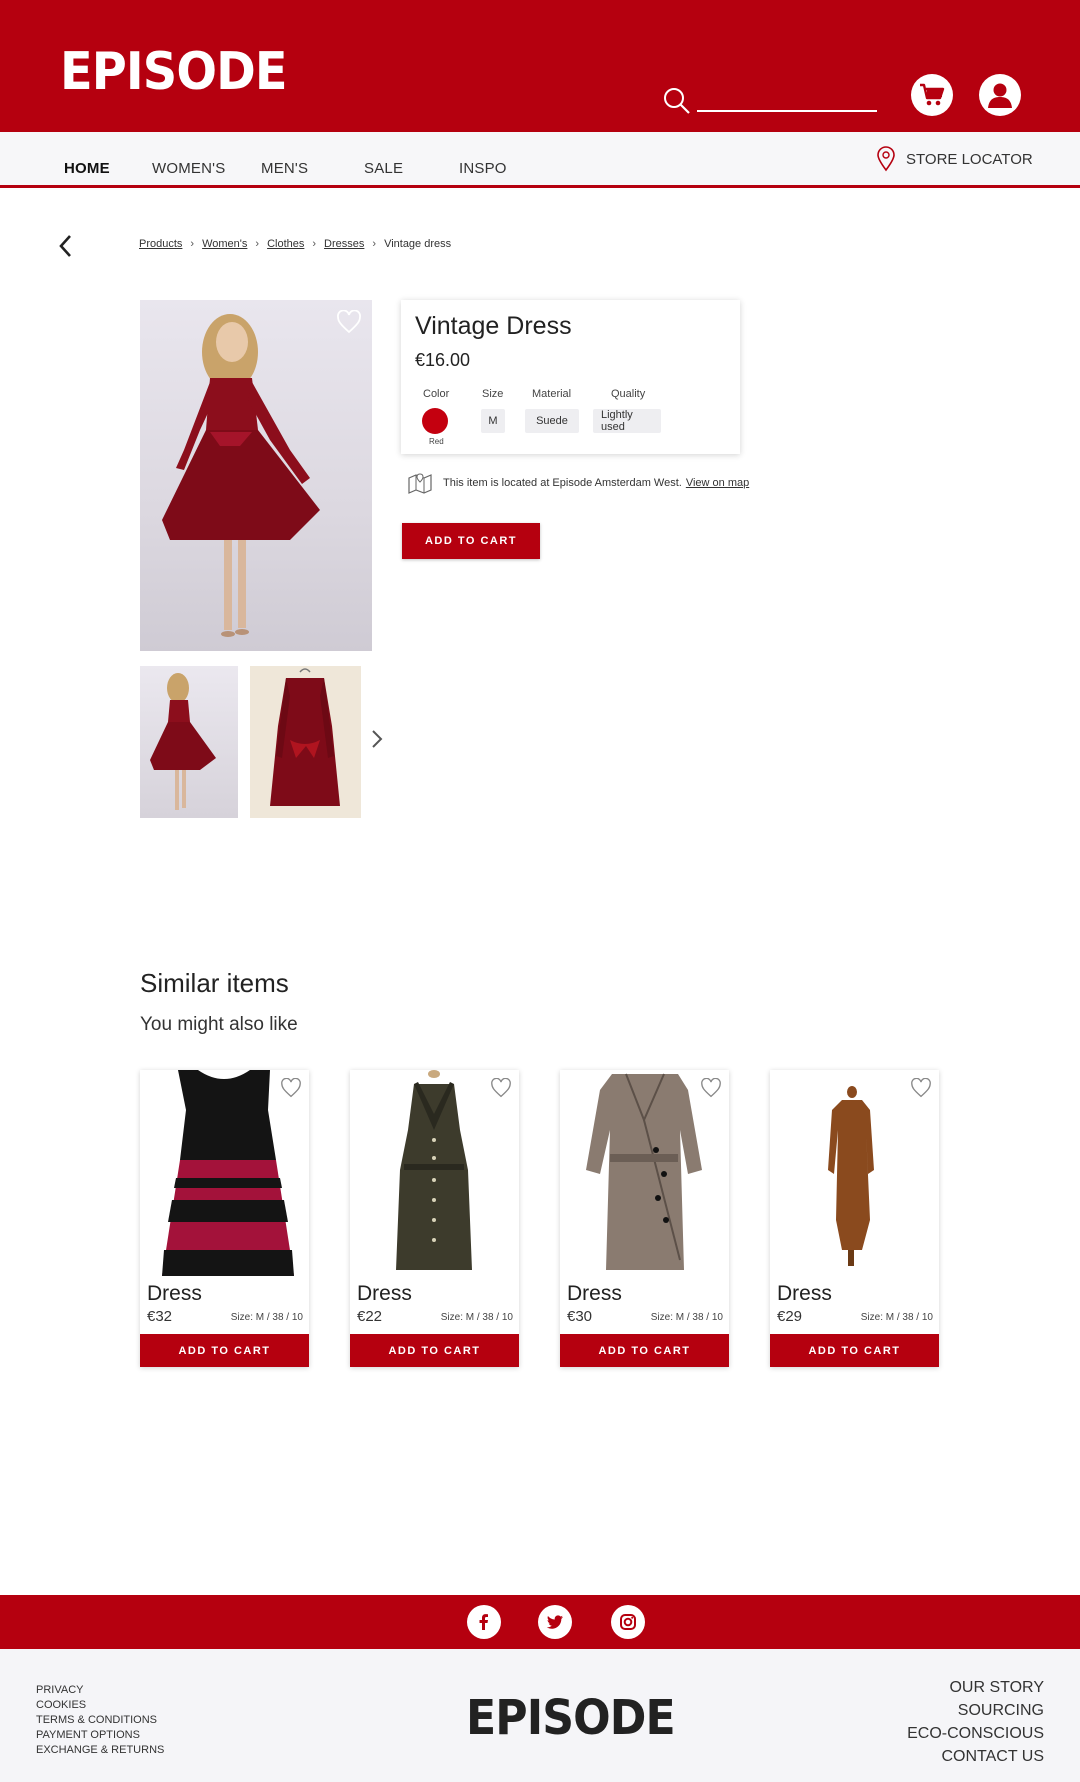  Describe the element at coordinates (87, 168) in the screenshot. I see `nav-item-home: HOME` at that location.